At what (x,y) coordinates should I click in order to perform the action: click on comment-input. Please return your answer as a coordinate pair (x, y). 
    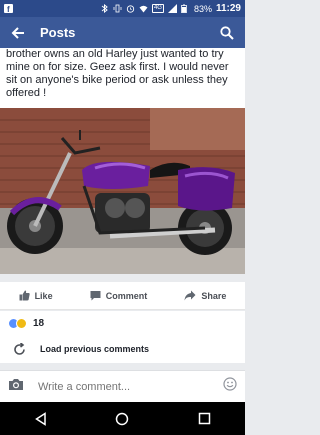
    Looking at the image, I should click on (118, 386).